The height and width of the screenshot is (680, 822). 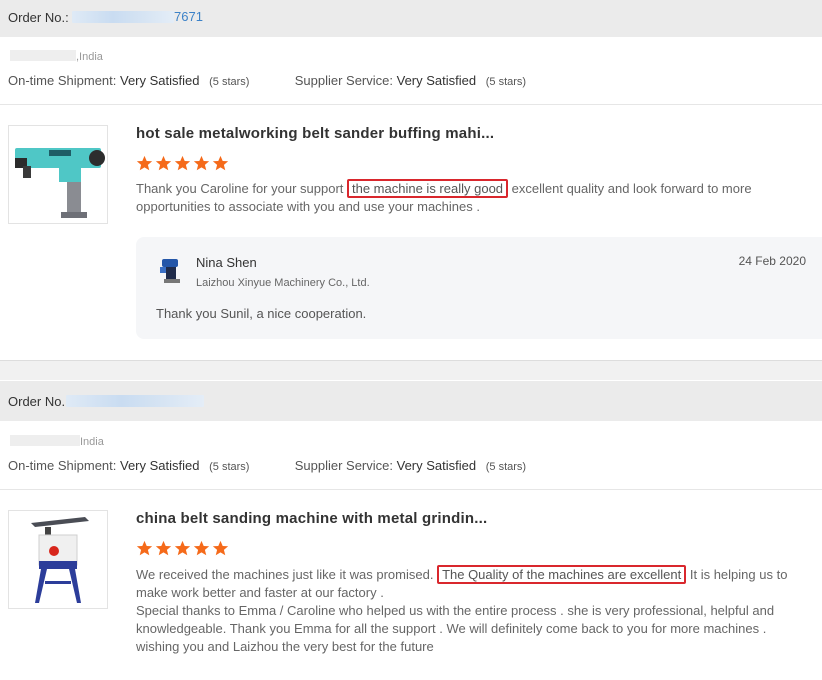 I want to click on buyer-location: ,India, so click(x=56, y=56).